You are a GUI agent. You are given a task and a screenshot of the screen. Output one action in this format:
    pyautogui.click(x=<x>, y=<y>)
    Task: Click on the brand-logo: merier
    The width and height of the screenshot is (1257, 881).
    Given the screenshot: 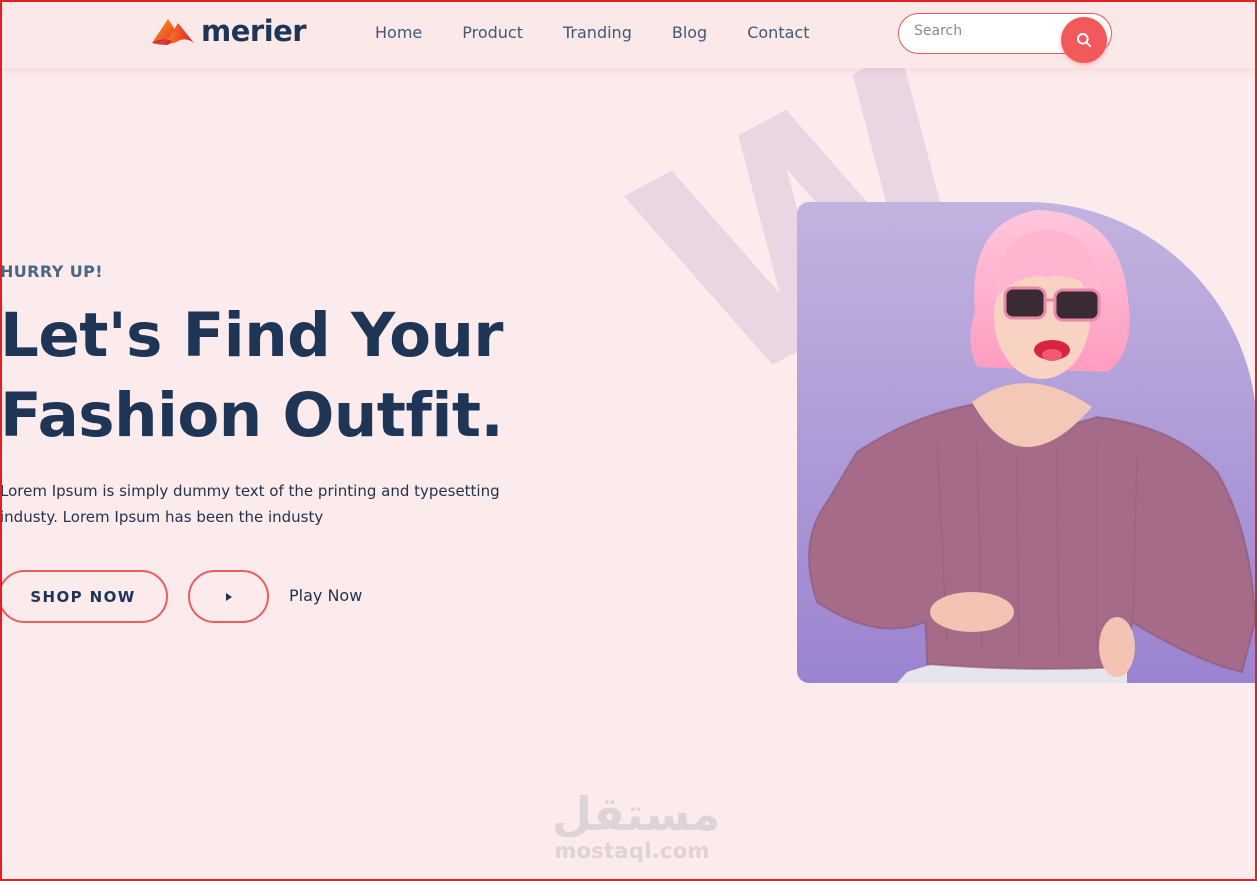 What is the action you would take?
    pyautogui.click(x=228, y=31)
    